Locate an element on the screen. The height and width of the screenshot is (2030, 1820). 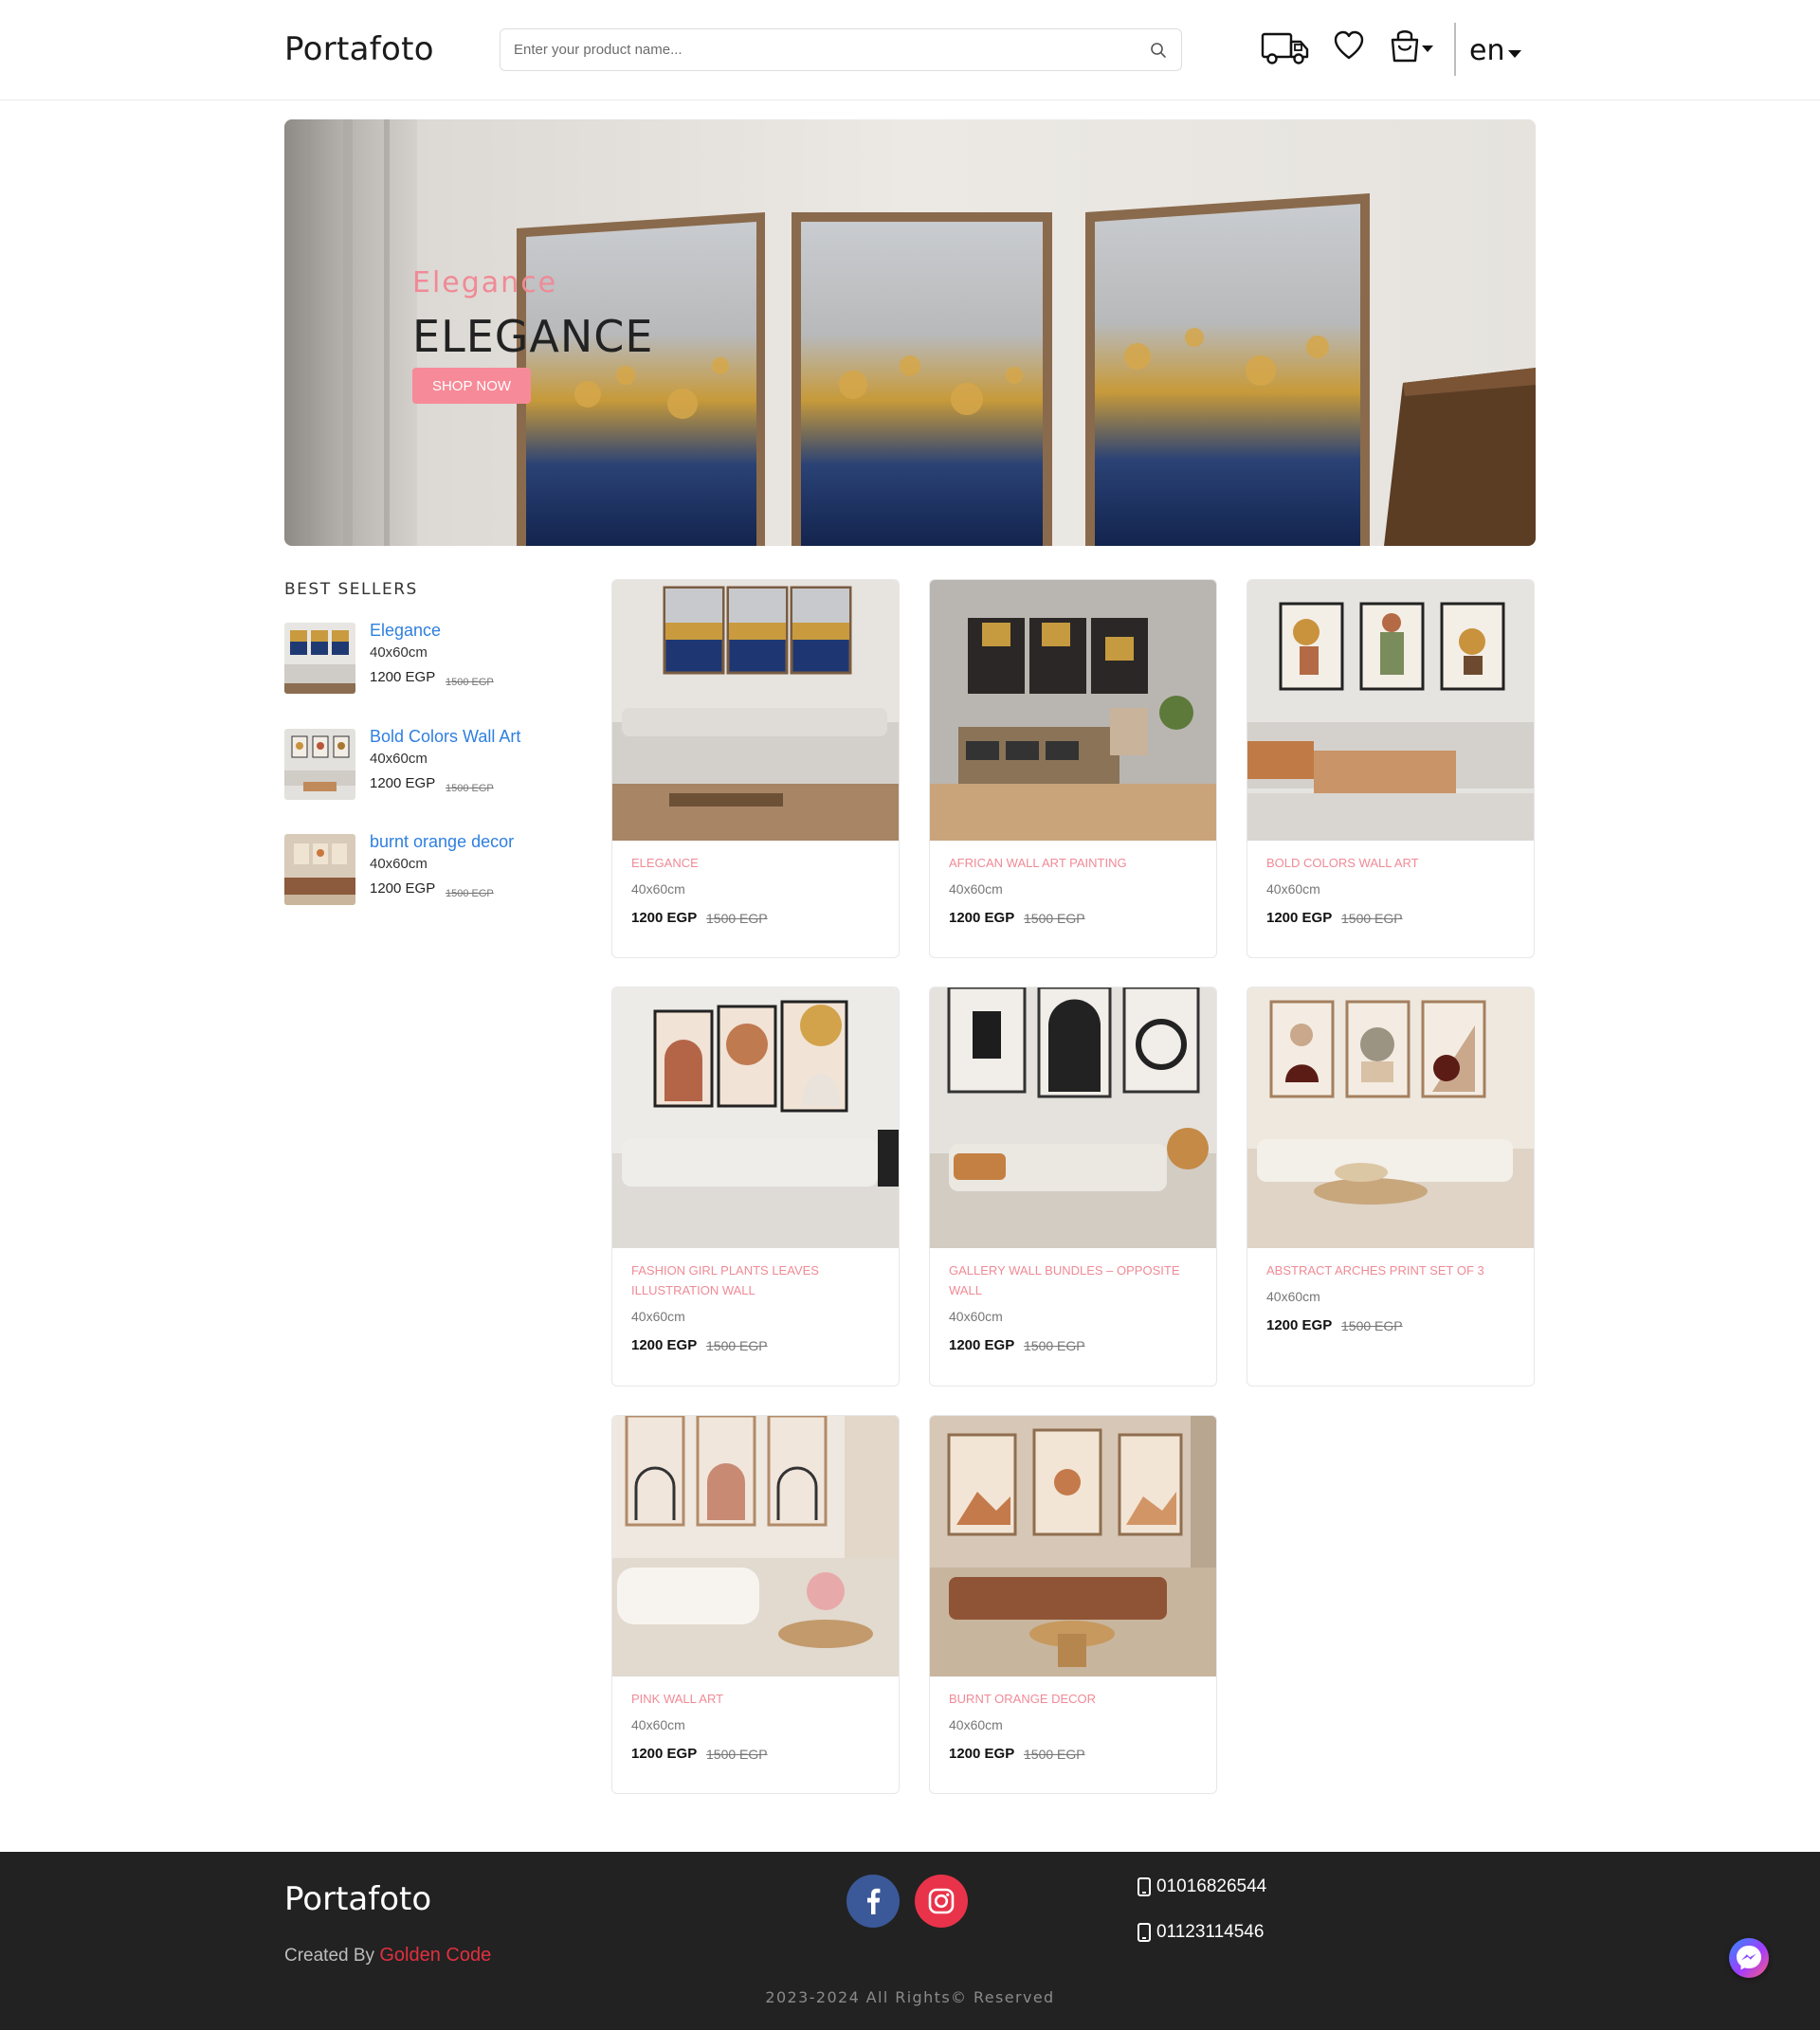
best-seller-name: Bold Colors Wall Art is located at coordinates (445, 737).